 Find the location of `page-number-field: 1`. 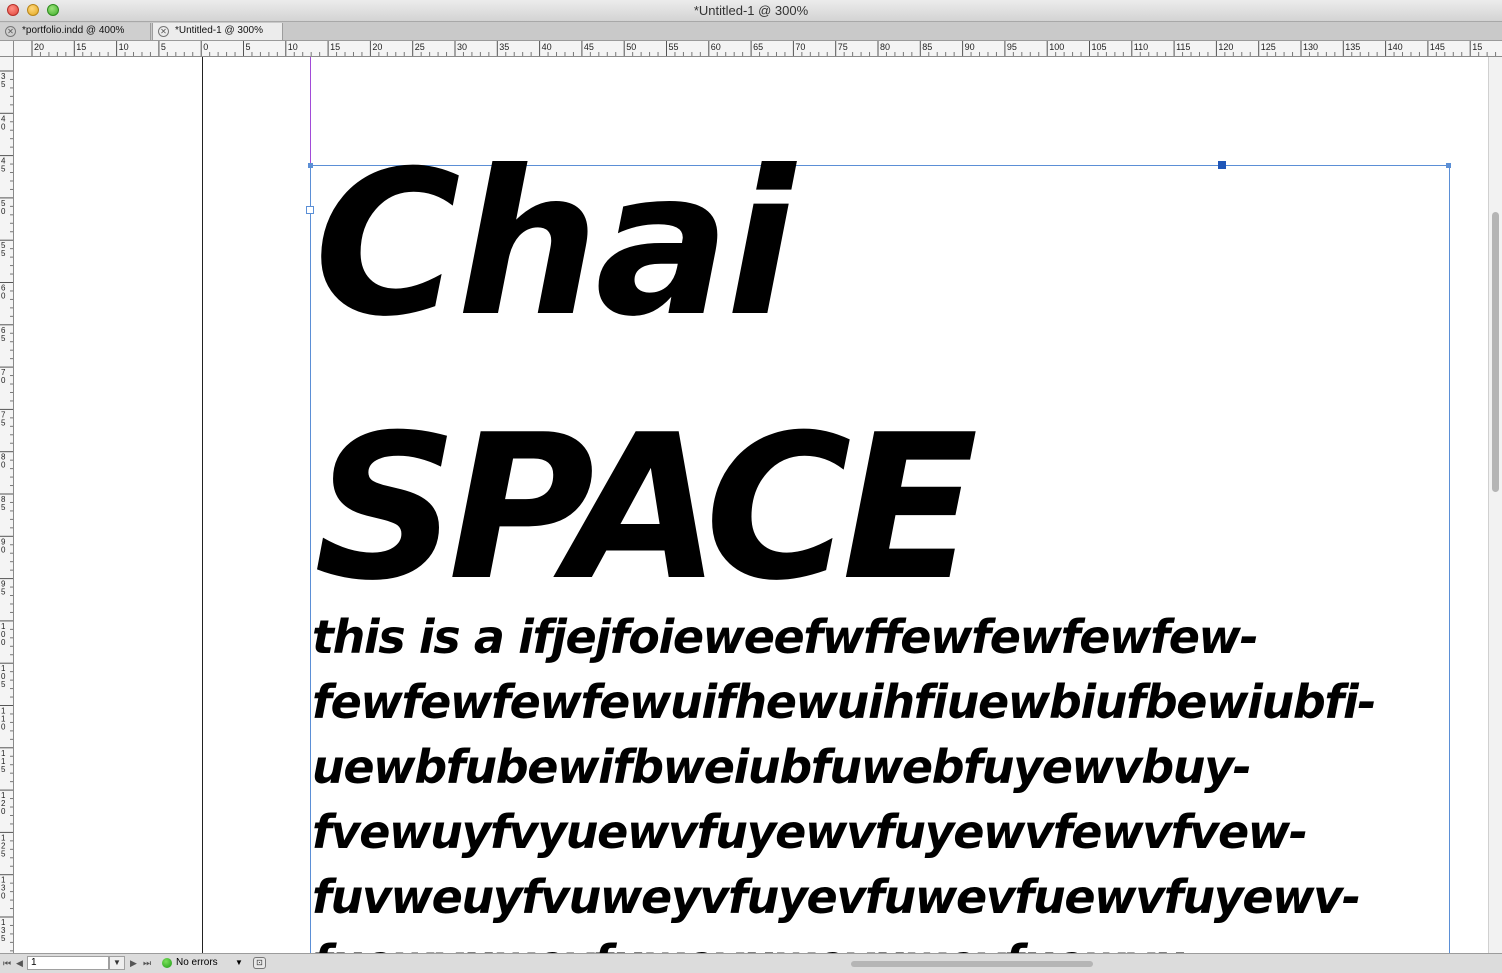

page-number-field: 1 is located at coordinates (68, 963).